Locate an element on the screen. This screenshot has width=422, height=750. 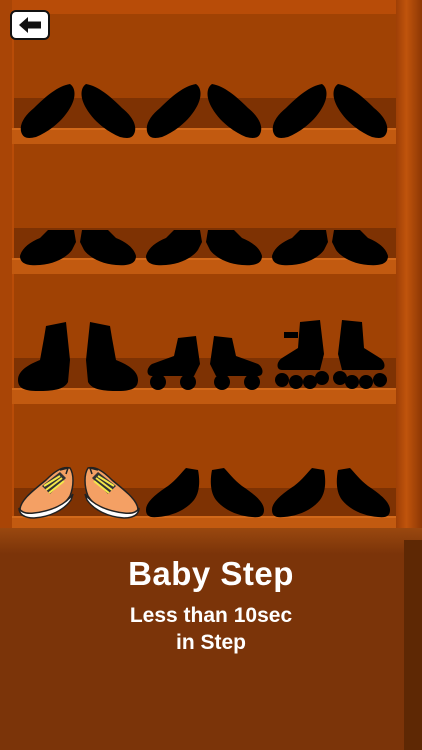
achievement-description: Less than 10sec in Step is located at coordinates (211, 629).